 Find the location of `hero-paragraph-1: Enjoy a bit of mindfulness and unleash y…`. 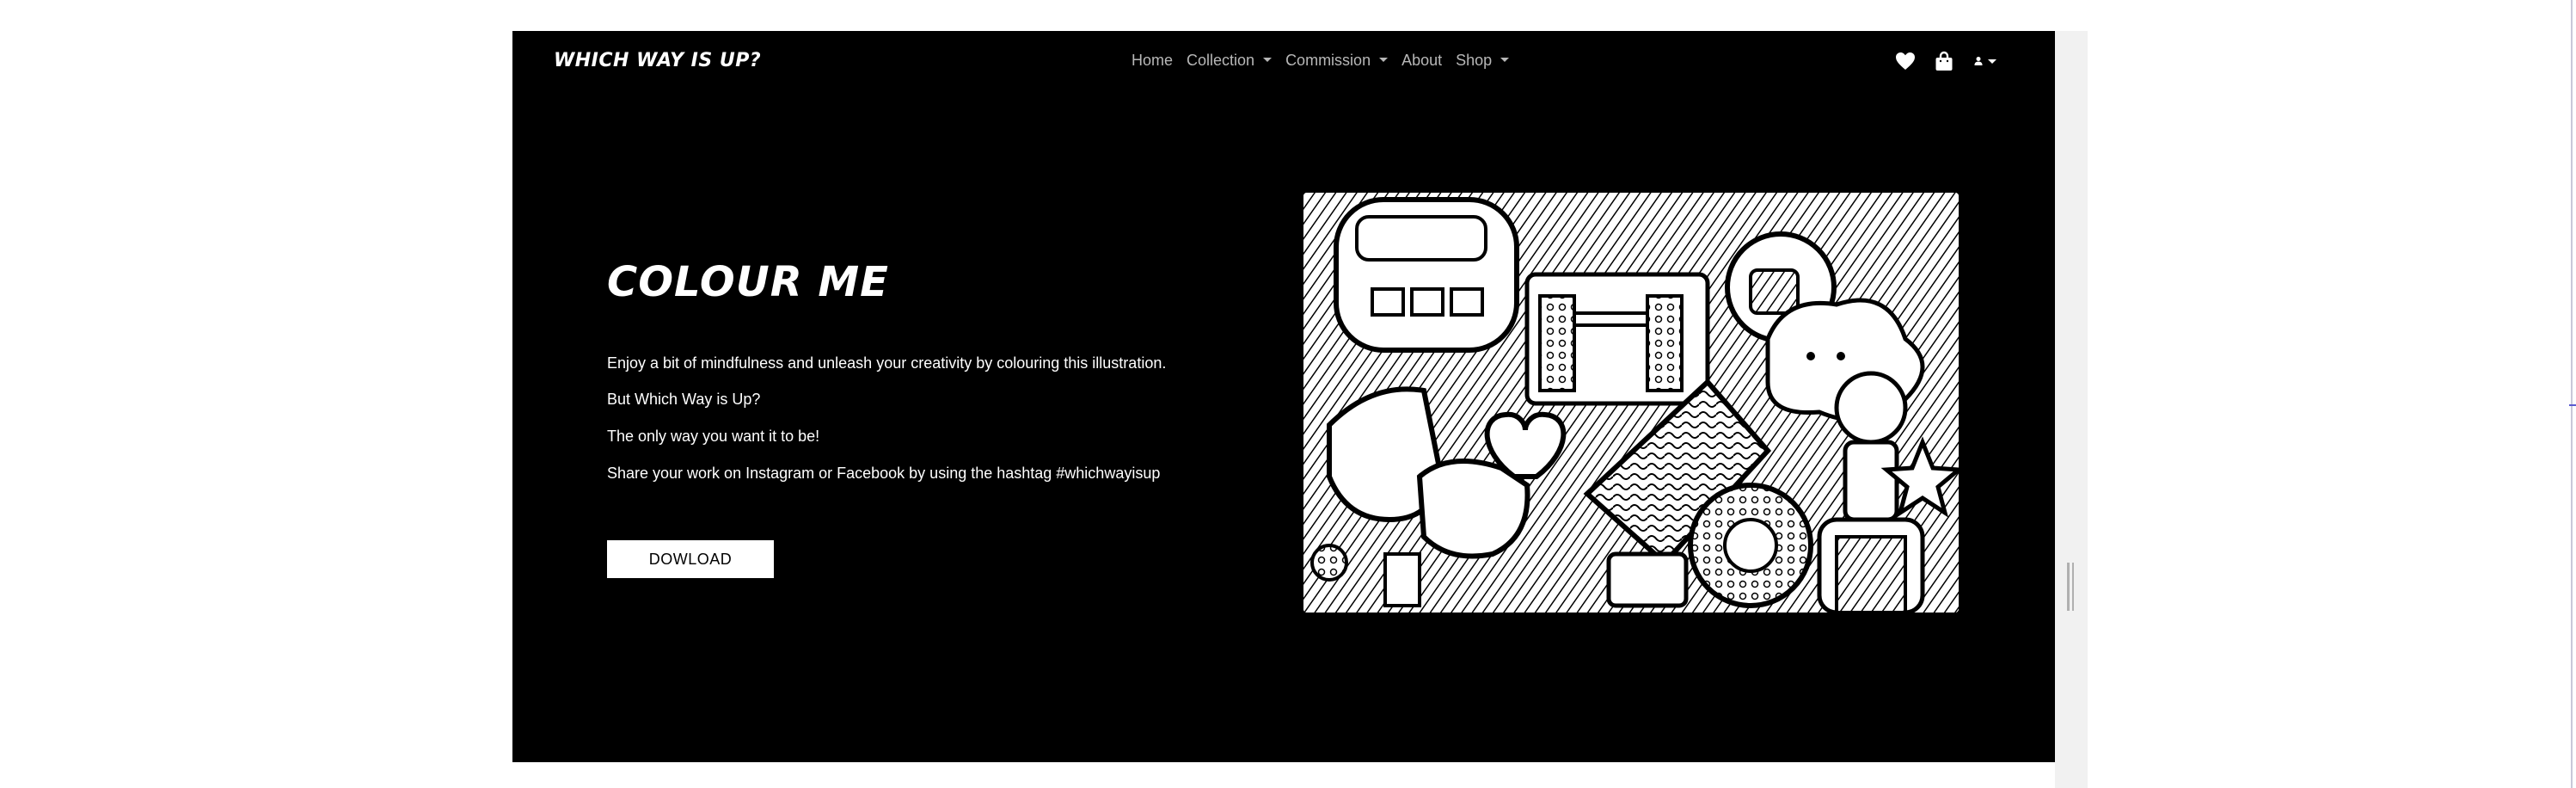

hero-paragraph-1: Enjoy a bit of mindfulness and unleash y… is located at coordinates (887, 363).